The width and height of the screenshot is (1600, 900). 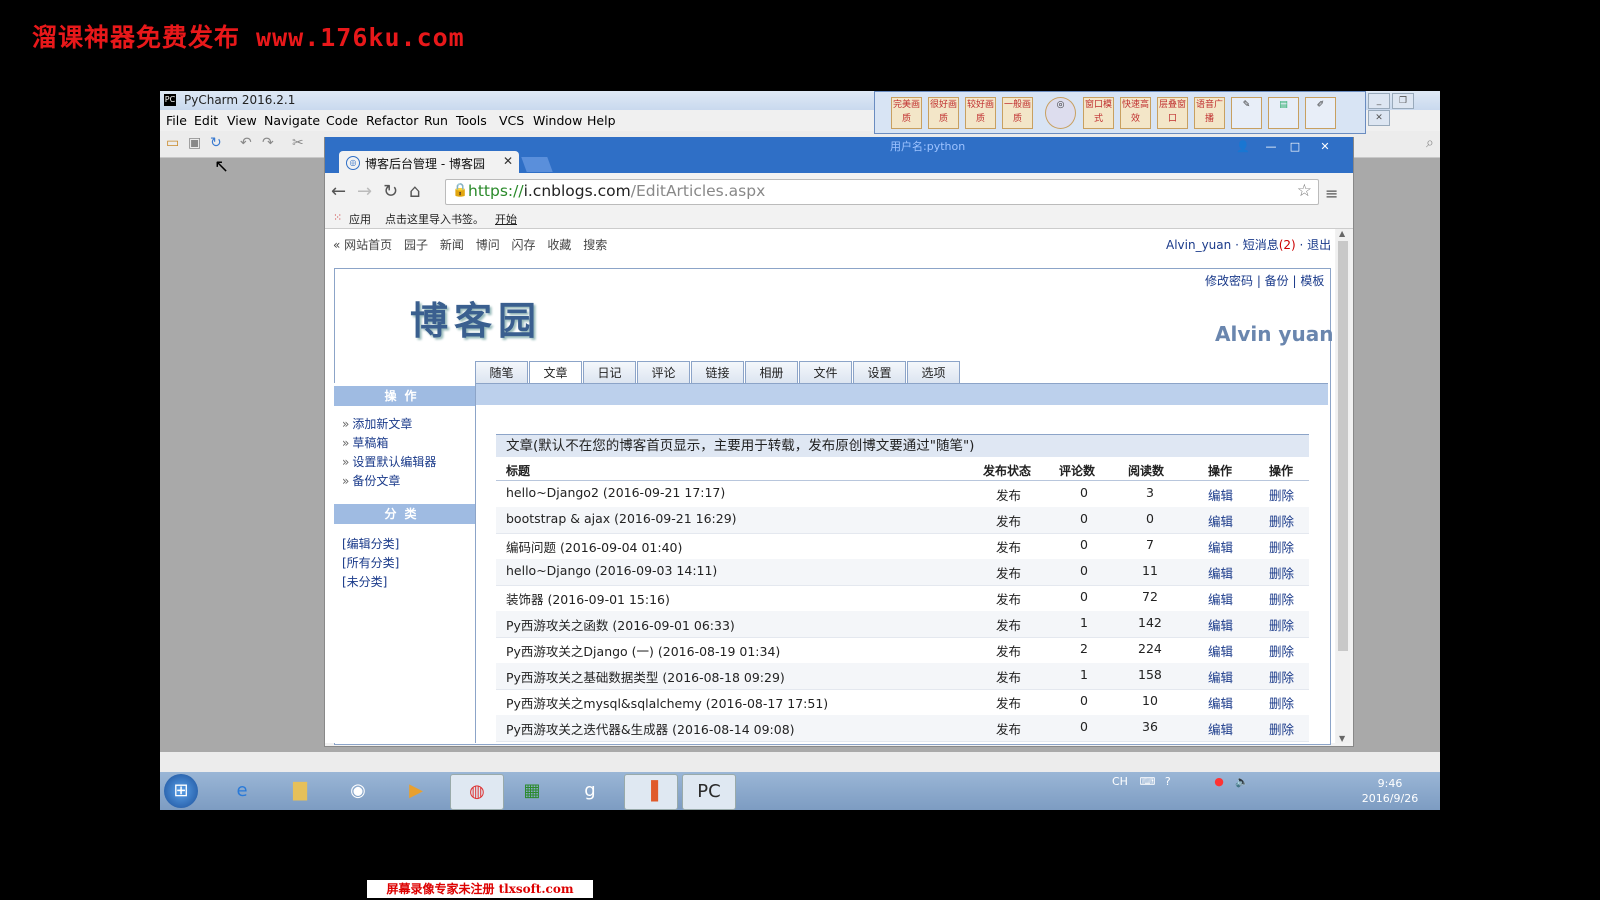 I want to click on article-title: hello~Django2 (2016-09-21 17:17), so click(x=615, y=492).